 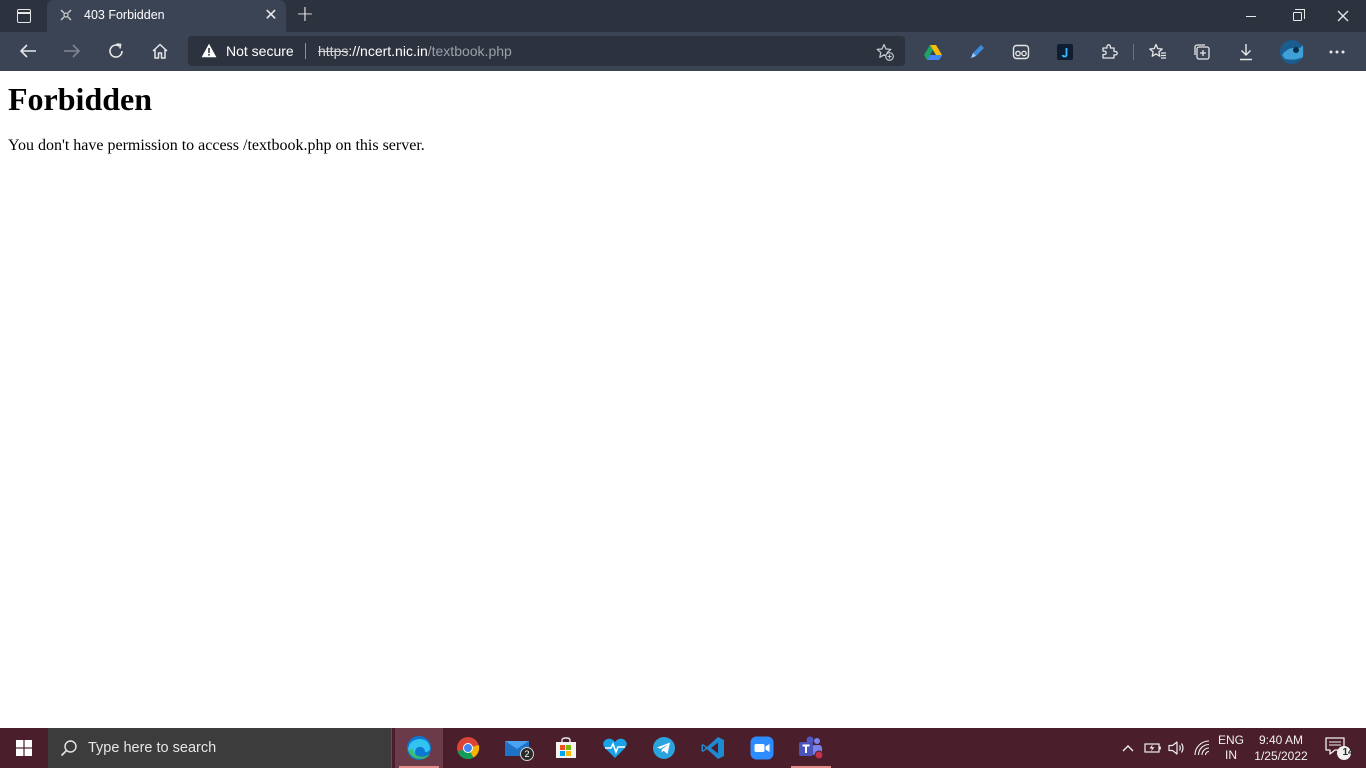 I want to click on edge-browser-icon, so click(x=419, y=748).